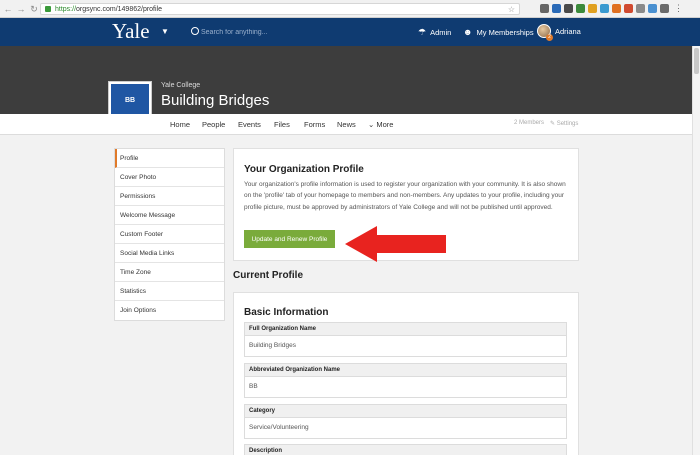  What do you see at coordinates (34, 9) in the screenshot?
I see `reload-icon: ↻` at bounding box center [34, 9].